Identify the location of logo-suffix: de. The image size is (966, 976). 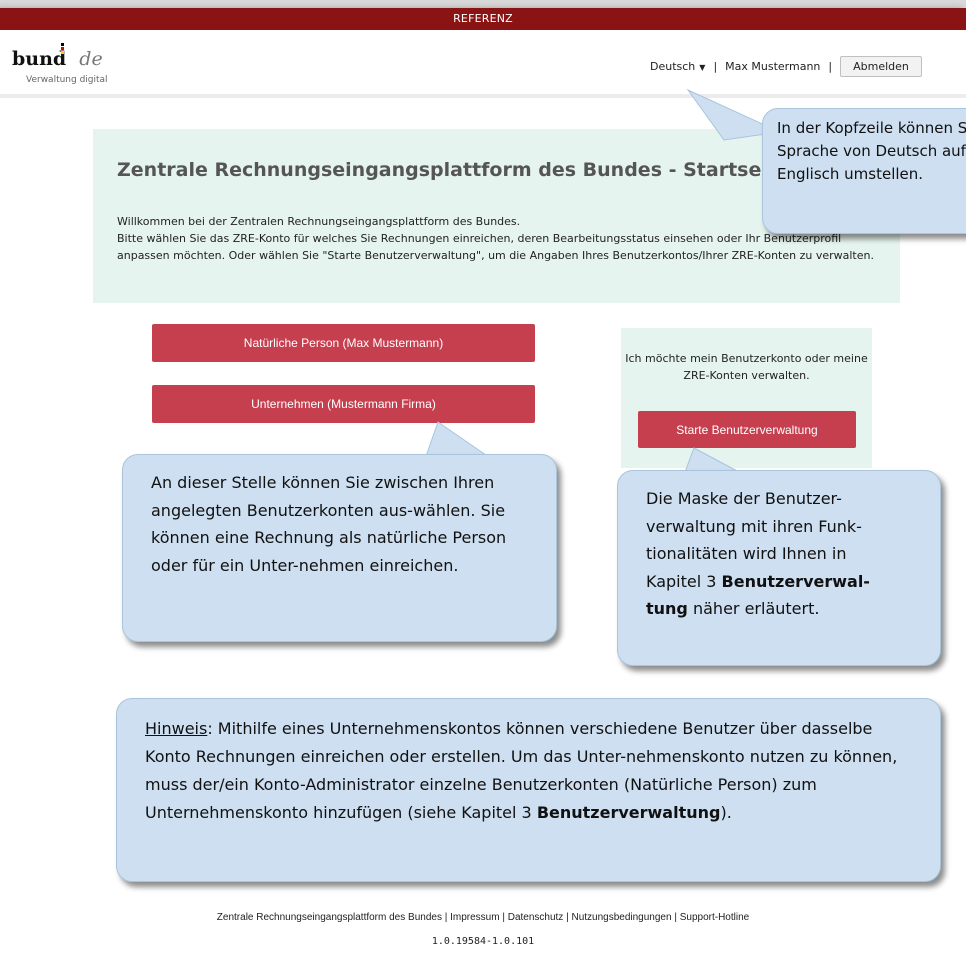
(91, 59).